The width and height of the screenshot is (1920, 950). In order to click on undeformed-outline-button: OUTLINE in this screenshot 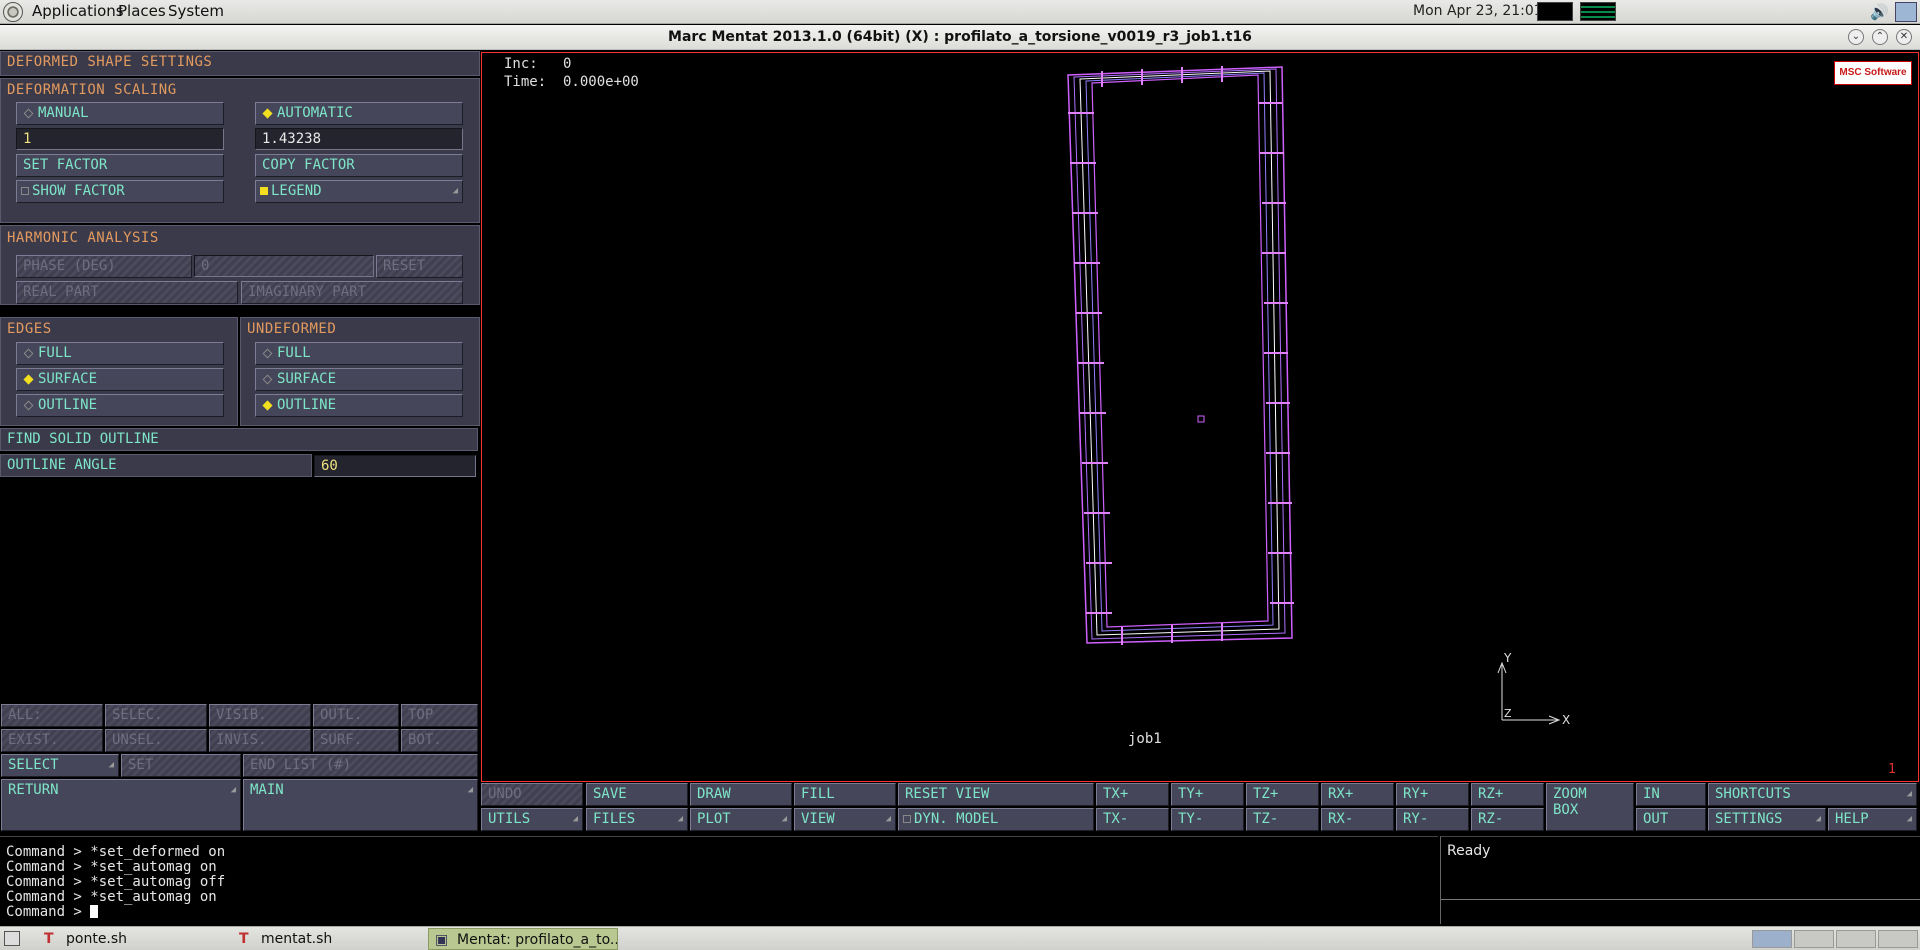, I will do `click(359, 405)`.